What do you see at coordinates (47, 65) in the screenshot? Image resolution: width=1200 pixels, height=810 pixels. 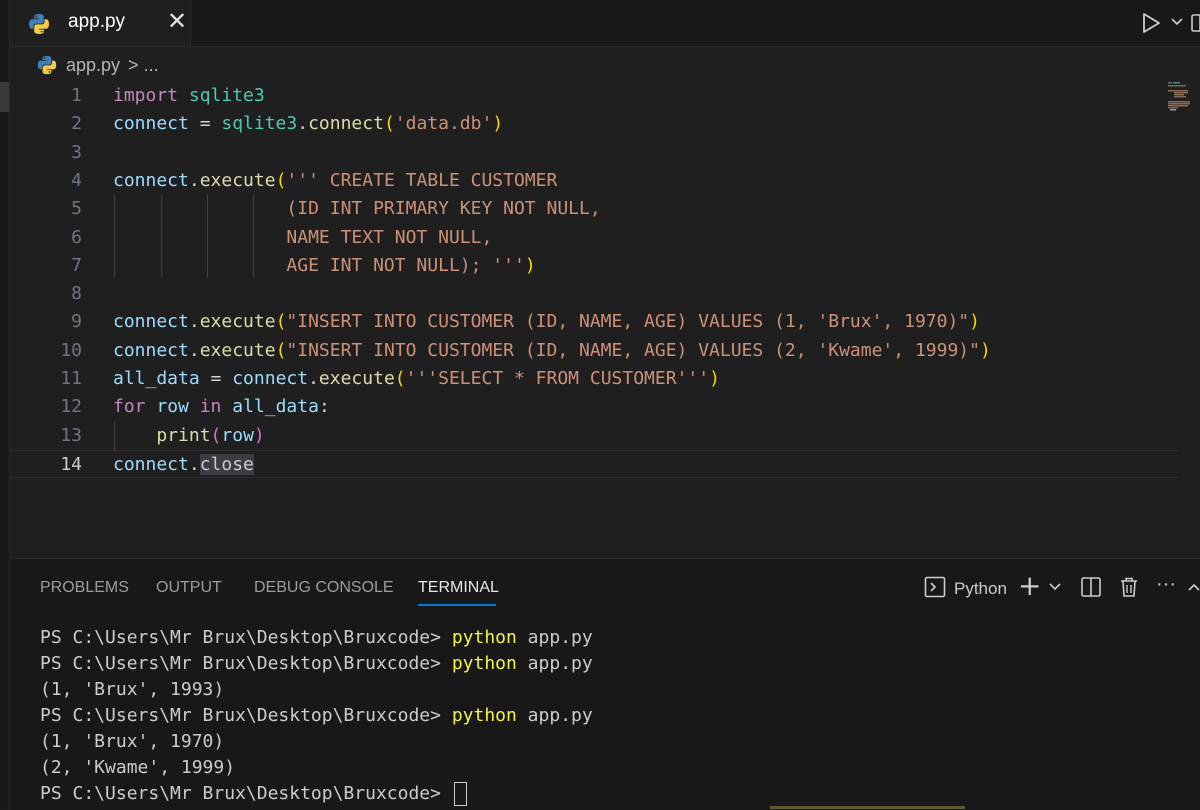 I see `python-icon` at bounding box center [47, 65].